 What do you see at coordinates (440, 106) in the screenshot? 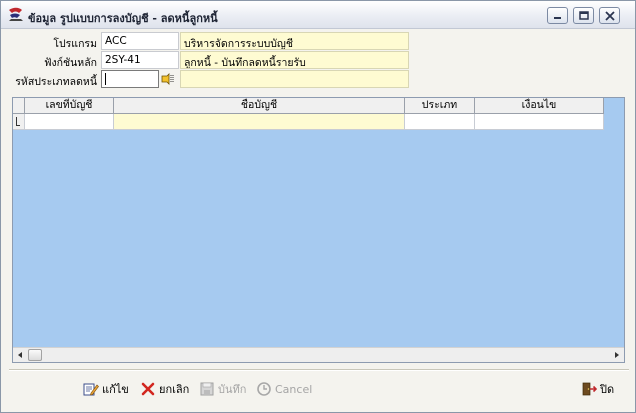
I see `column-header-type: ประเภท` at bounding box center [440, 106].